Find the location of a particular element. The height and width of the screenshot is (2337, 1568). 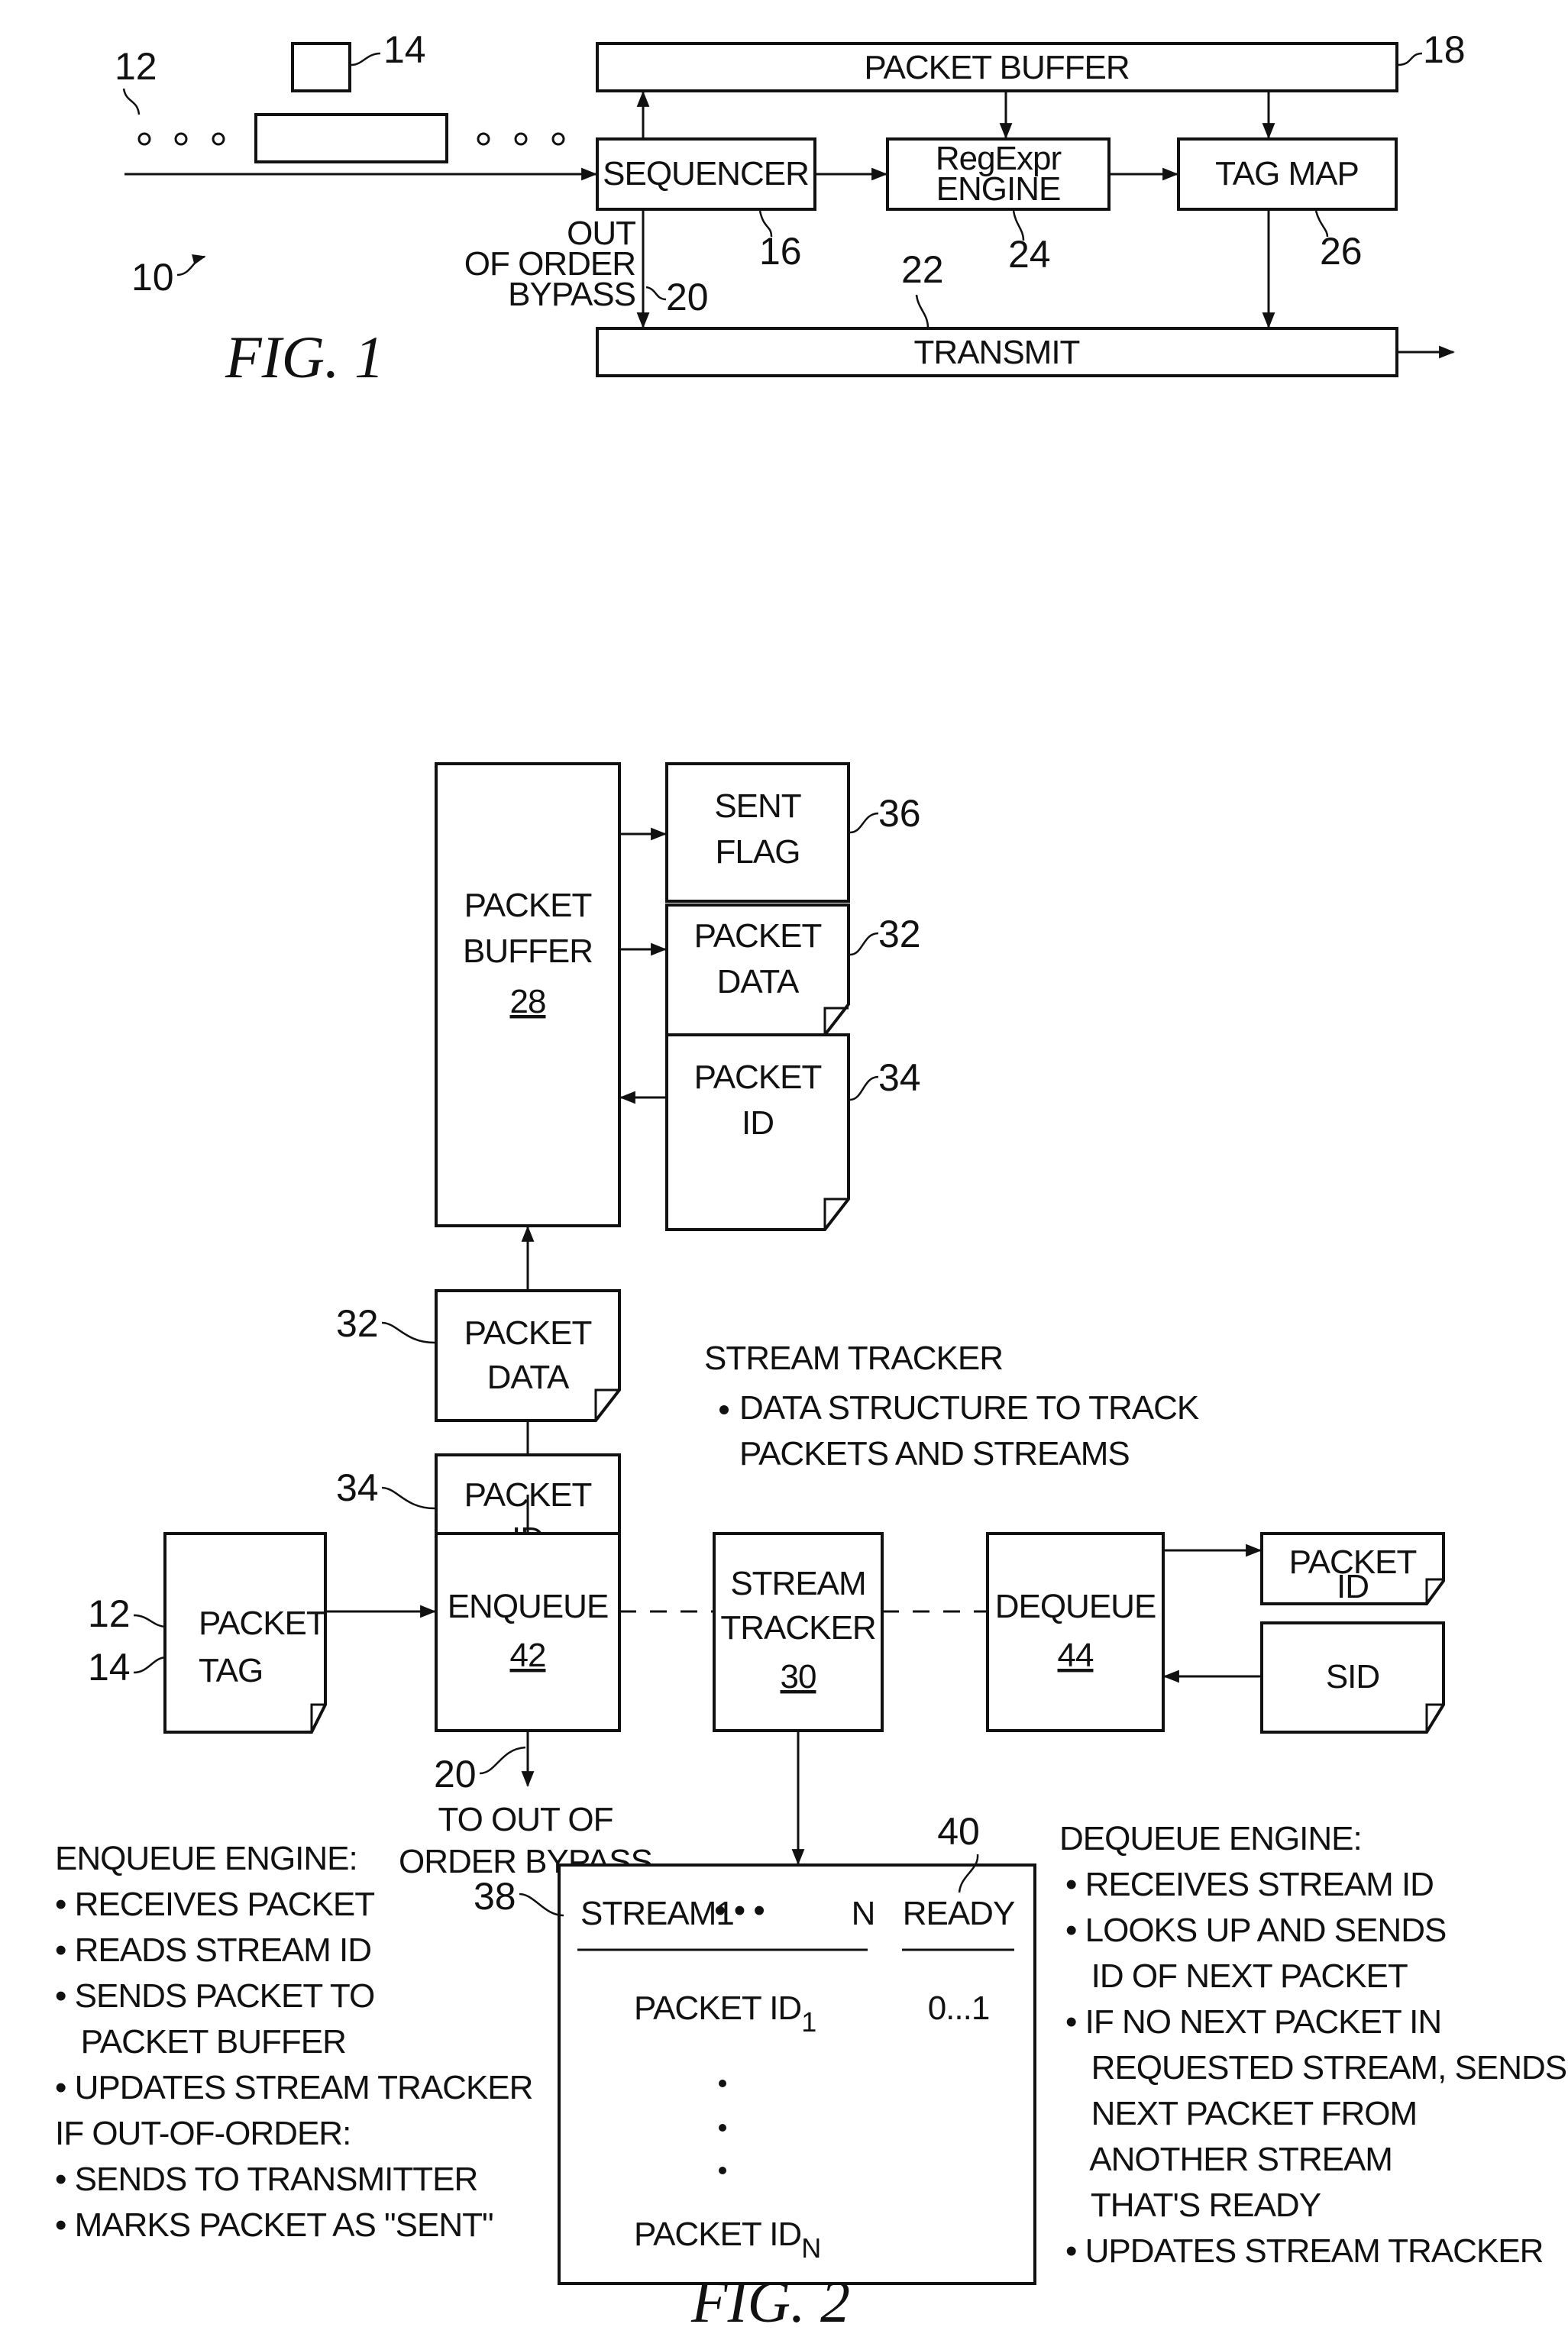

note-line: NEXT PACKET FROM is located at coordinates (1241, 2113).